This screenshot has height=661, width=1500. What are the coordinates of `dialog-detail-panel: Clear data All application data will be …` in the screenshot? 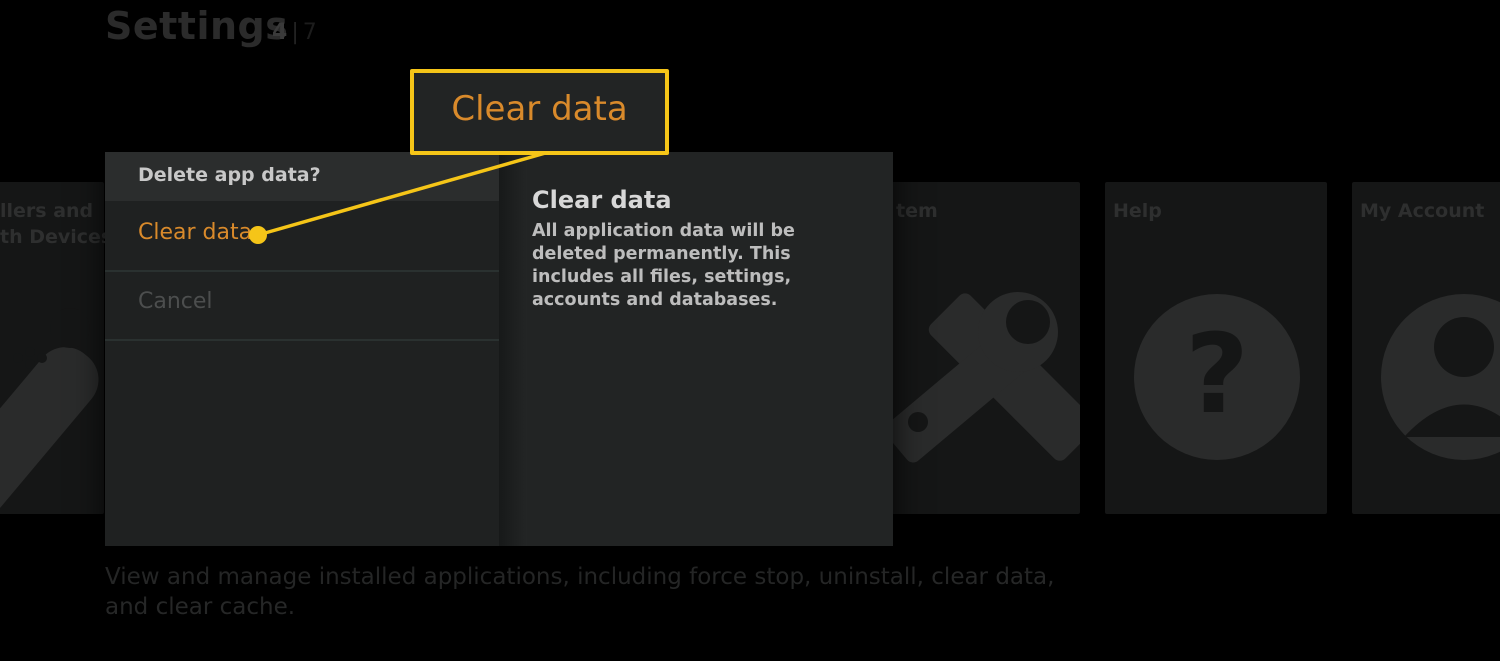 It's located at (710, 349).